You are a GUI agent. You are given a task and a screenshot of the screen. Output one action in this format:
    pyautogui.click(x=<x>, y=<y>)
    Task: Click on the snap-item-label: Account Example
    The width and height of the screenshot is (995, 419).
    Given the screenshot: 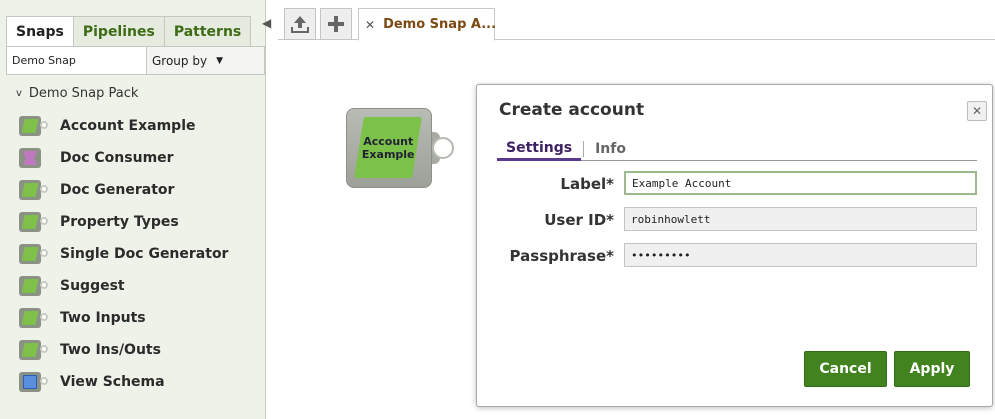 What is the action you would take?
    pyautogui.click(x=128, y=126)
    